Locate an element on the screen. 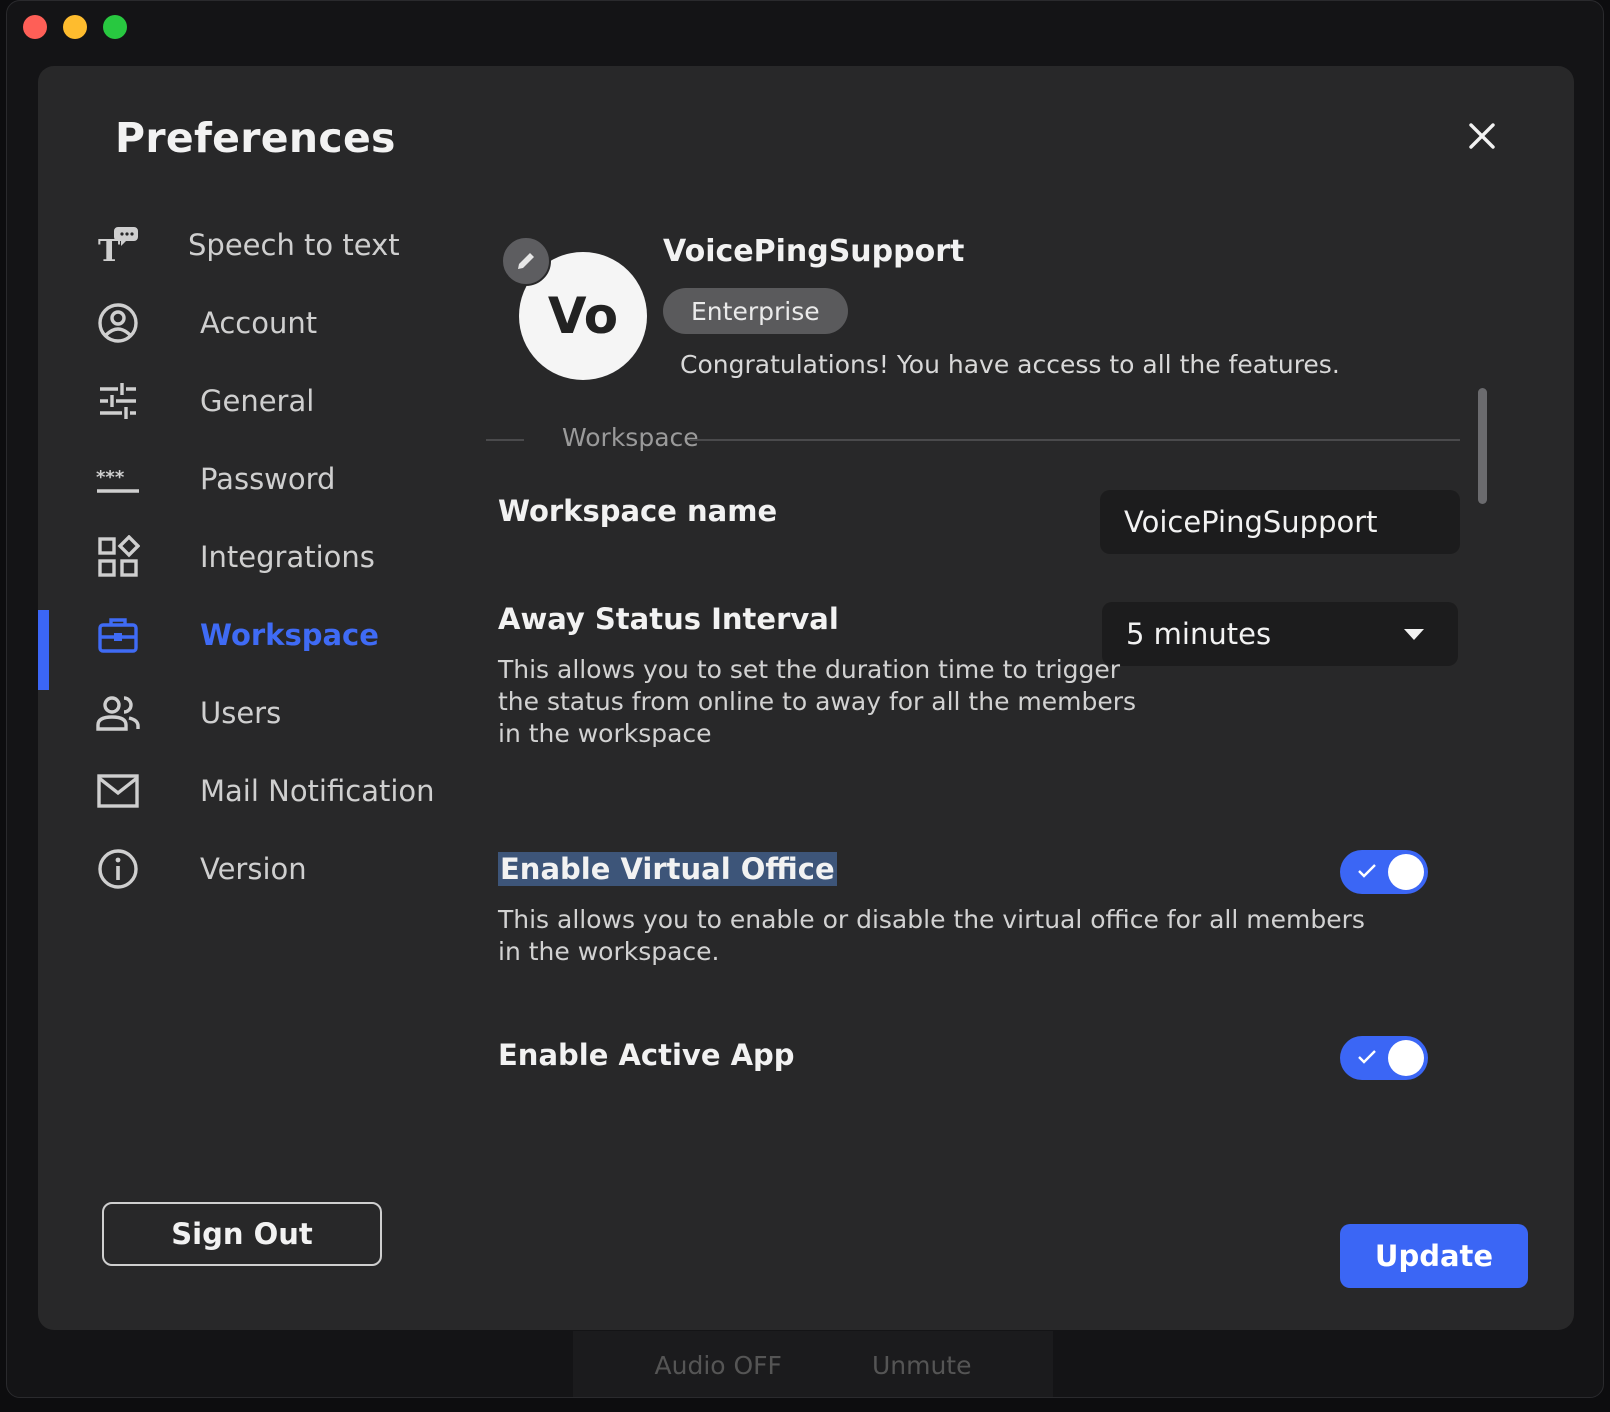 This screenshot has width=1610, height=1412. sidebar-item-account: Account is located at coordinates (248, 323).